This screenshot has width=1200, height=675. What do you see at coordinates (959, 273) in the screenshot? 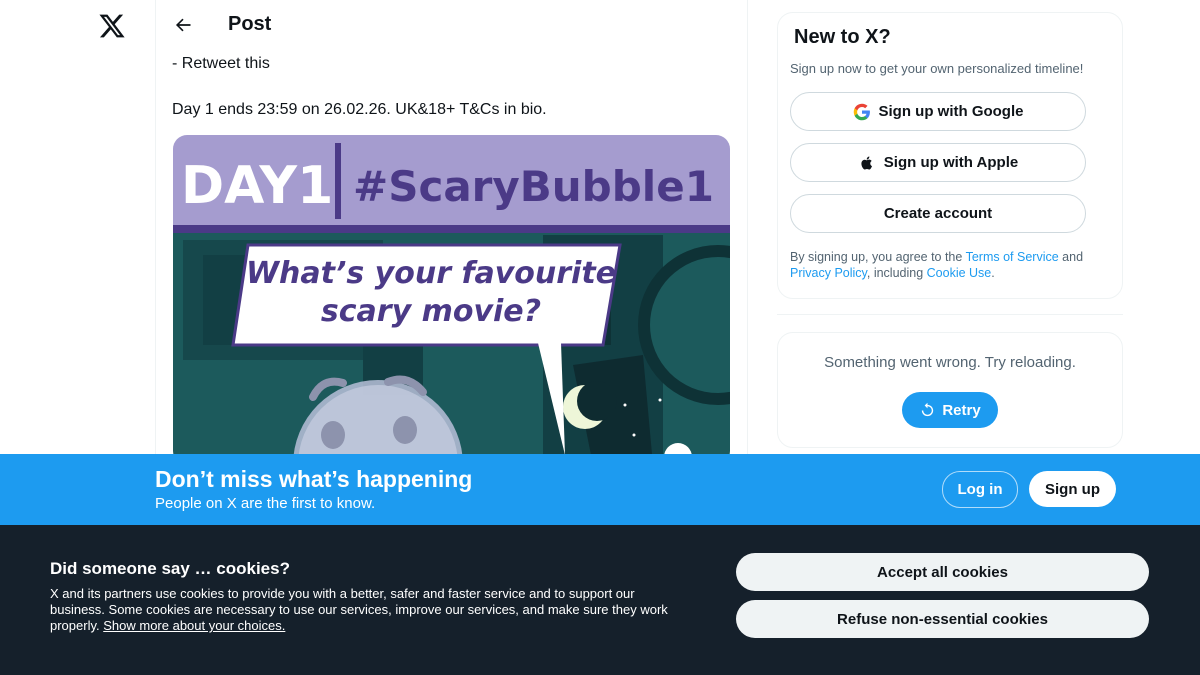
I see `cookie-use-link: Cookie Use` at bounding box center [959, 273].